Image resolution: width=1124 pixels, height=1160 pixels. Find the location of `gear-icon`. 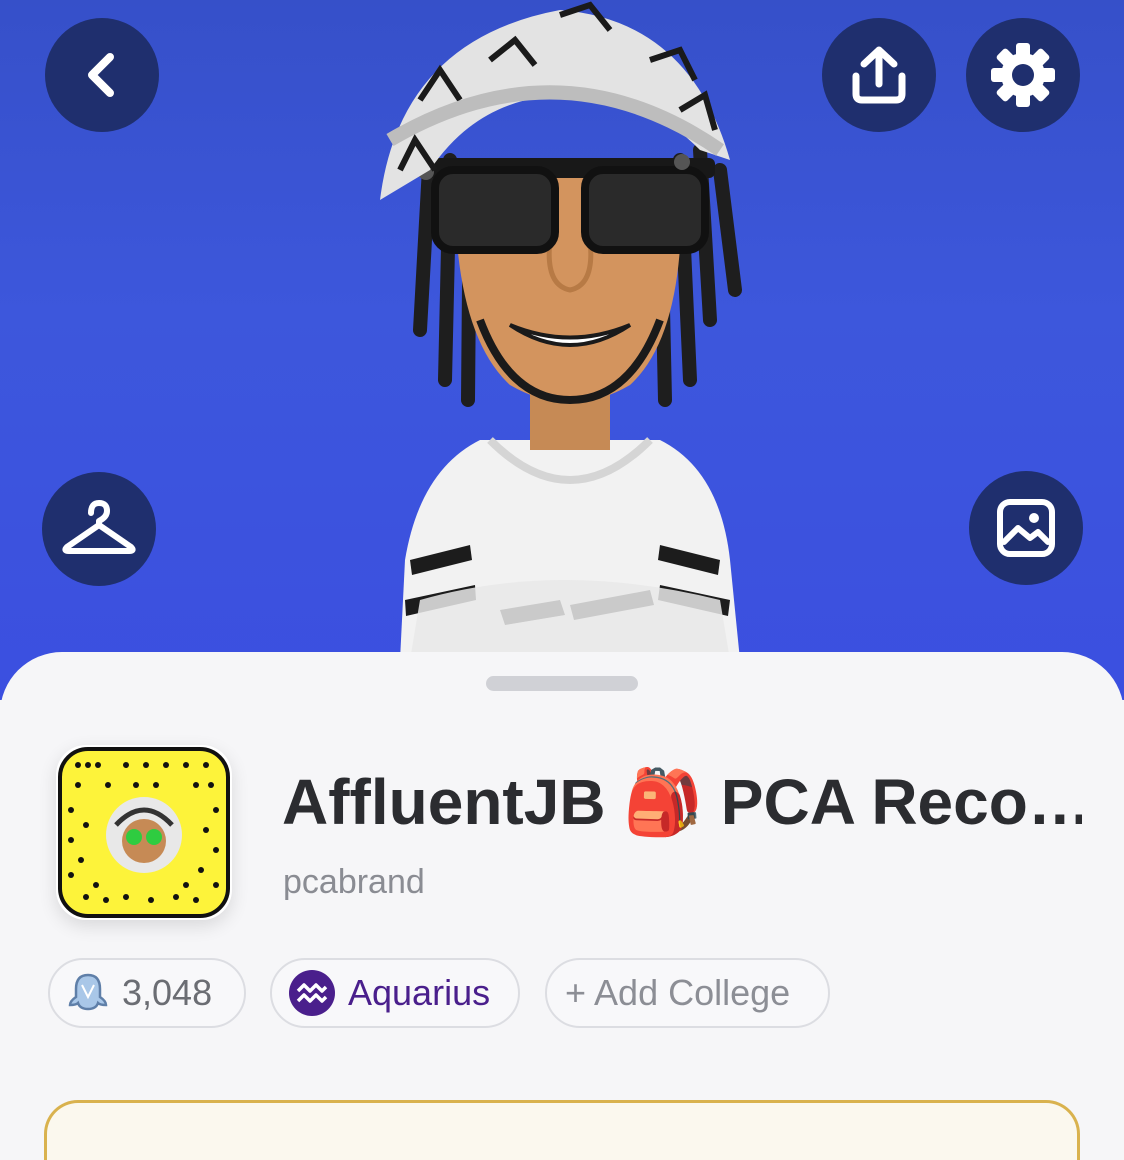

gear-icon is located at coordinates (1023, 75).